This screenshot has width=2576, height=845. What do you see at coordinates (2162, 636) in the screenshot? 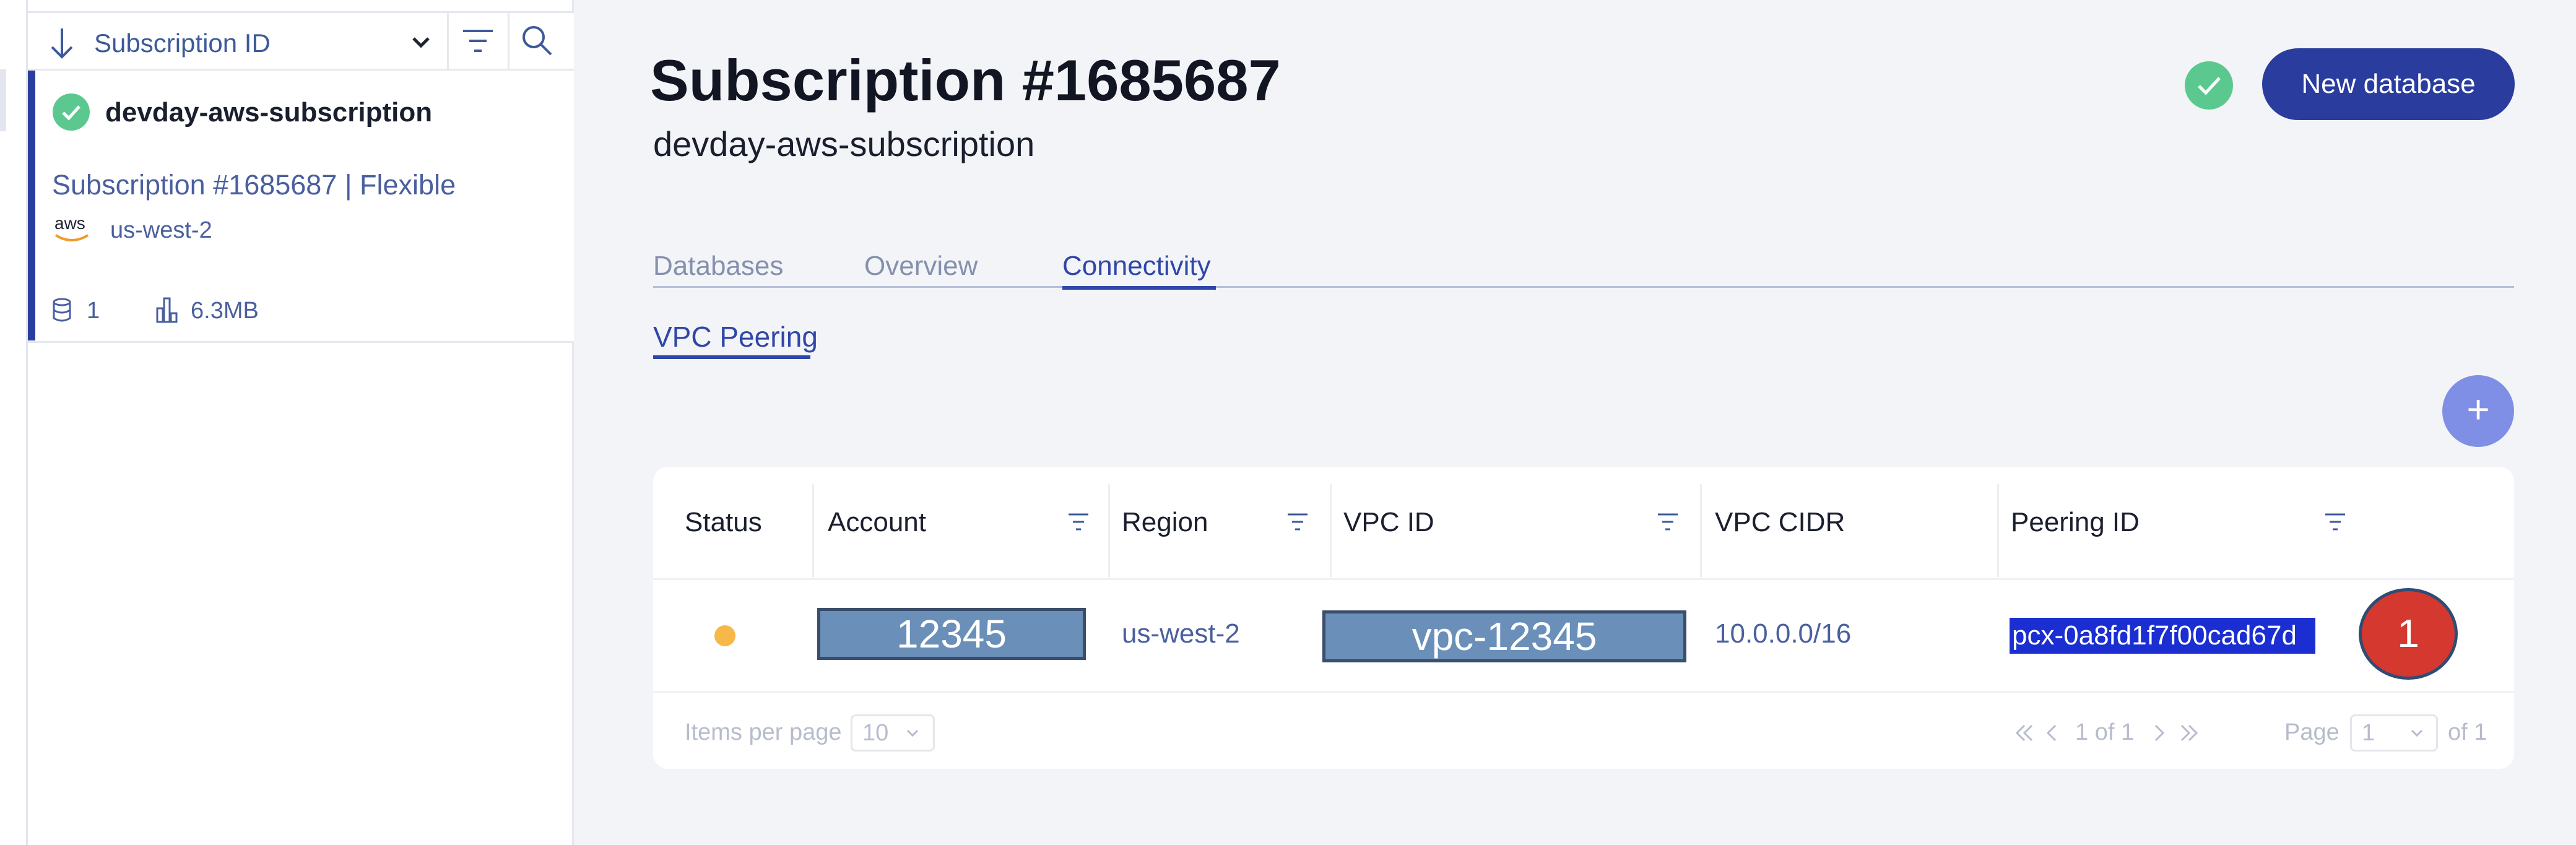
I see `cell-peering-id: pcx-0a8fd1f7f00cad67d` at bounding box center [2162, 636].